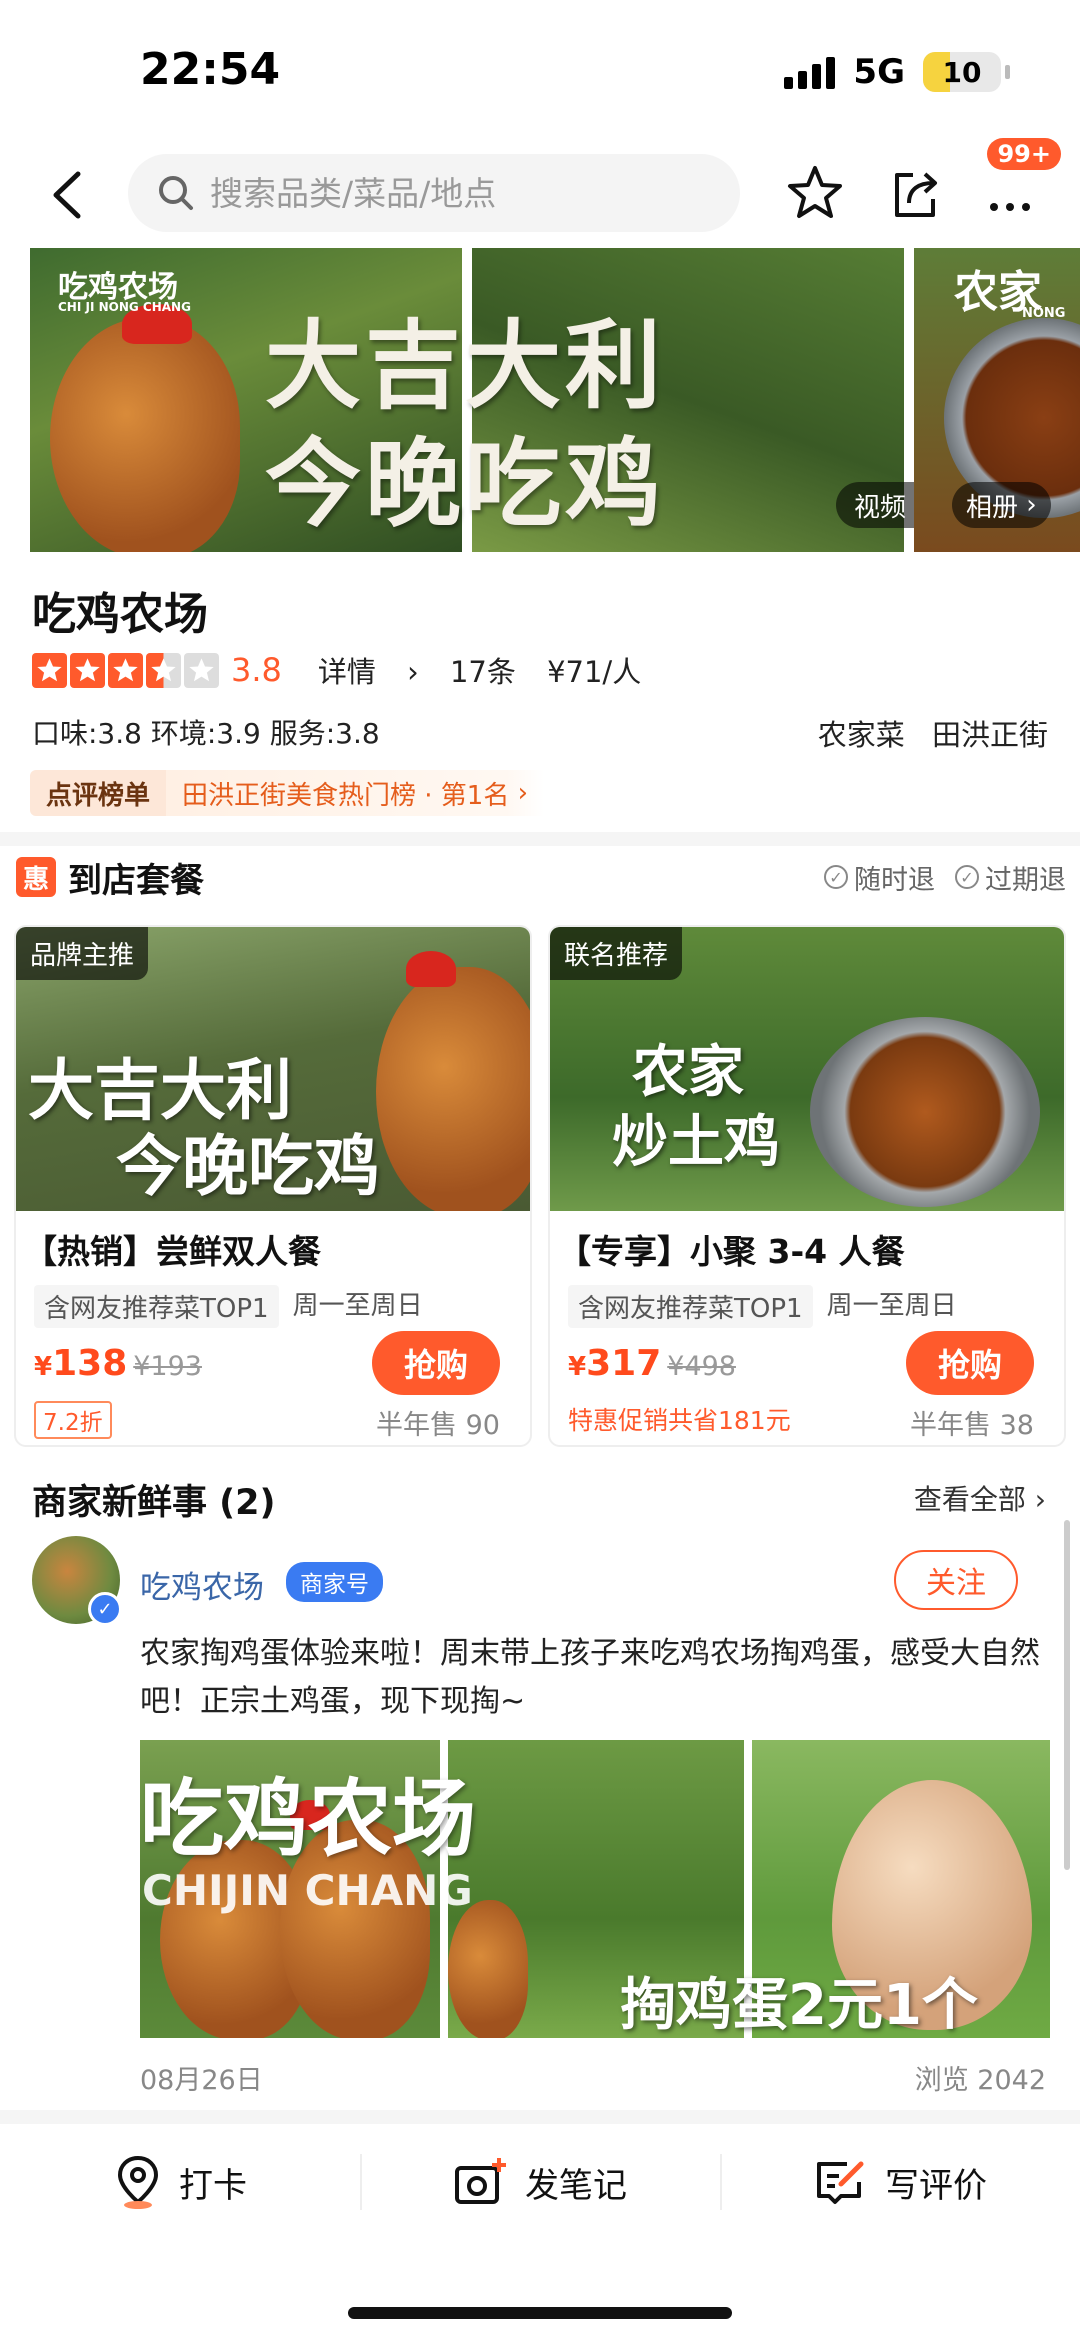  Describe the element at coordinates (616, 953) in the screenshot. I see `deal-tag: 联名推荐` at that location.